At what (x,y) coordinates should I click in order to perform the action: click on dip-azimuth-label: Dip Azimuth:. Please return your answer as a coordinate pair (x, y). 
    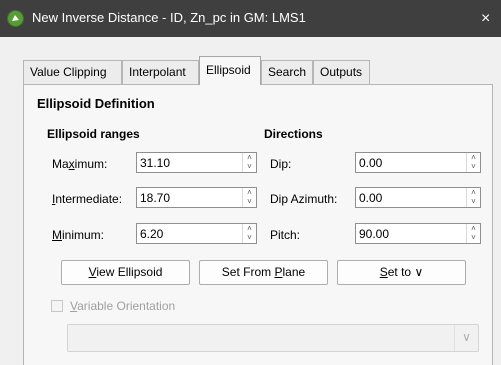
    Looking at the image, I should click on (304, 199).